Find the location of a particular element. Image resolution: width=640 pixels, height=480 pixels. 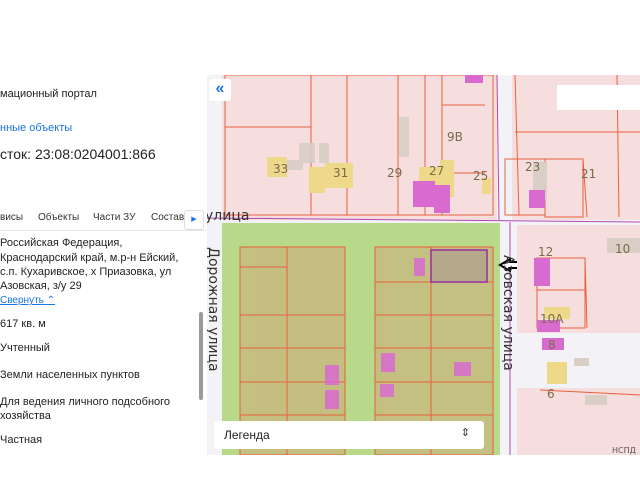

address-line: Краснодарский край, м.р-н Ейский, is located at coordinates (89, 258).